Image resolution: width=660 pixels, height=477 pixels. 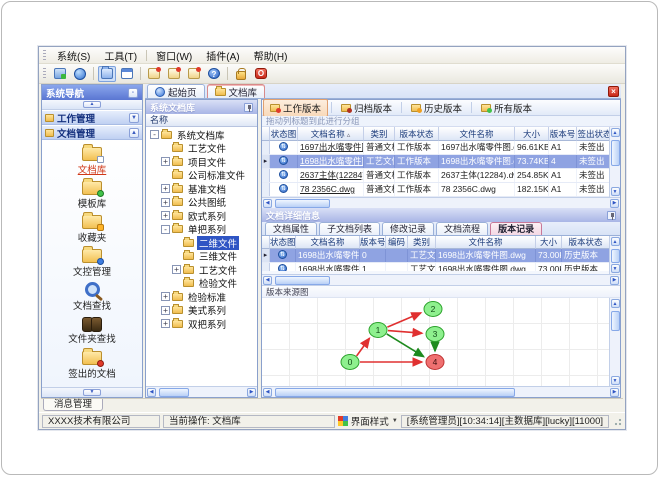 What do you see at coordinates (107, 73) in the screenshot?
I see `folder-blue-icon` at bounding box center [107, 73].